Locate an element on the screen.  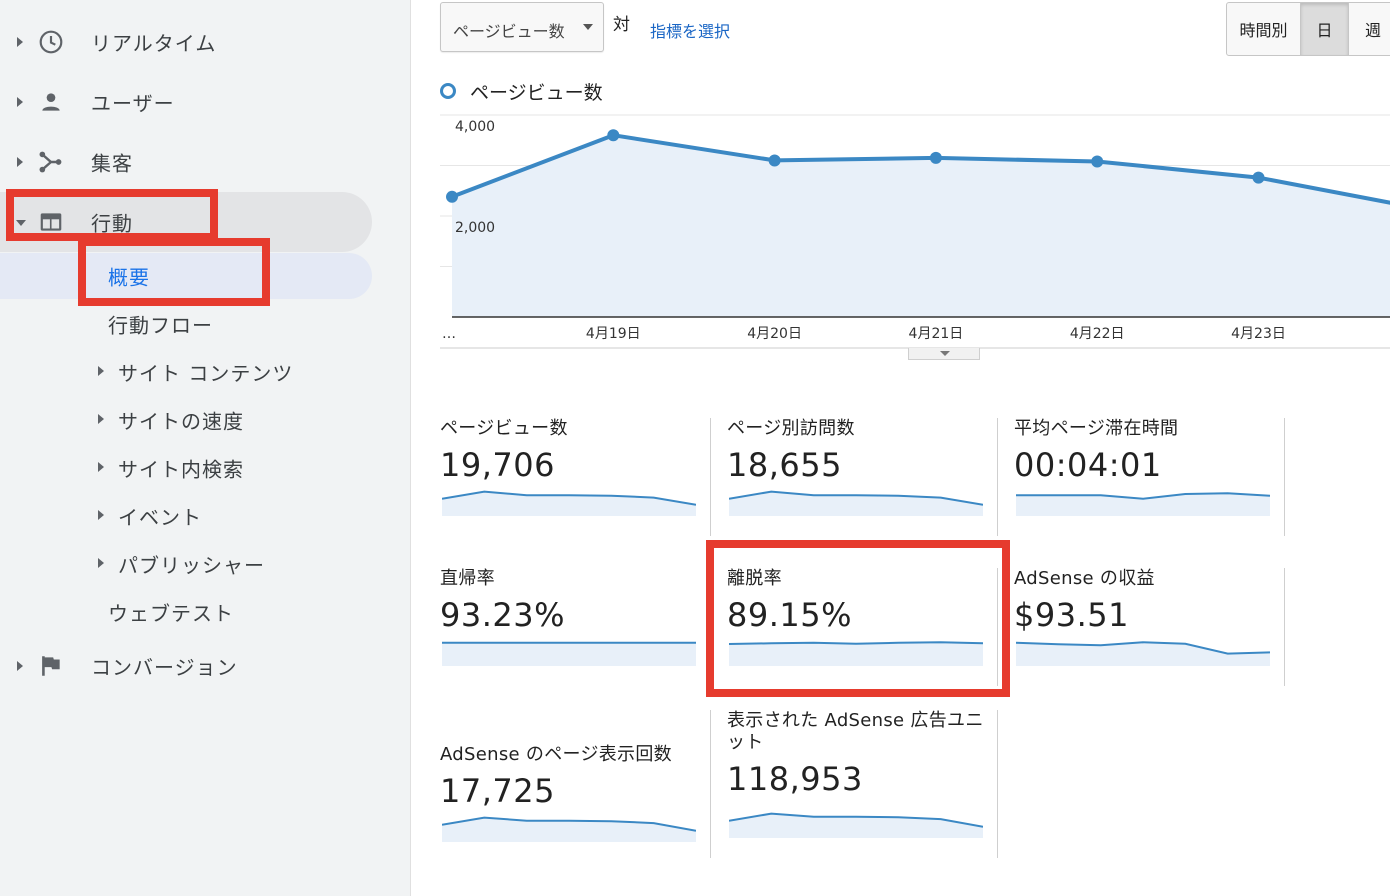
chart-x-tick-label: 4月21日 is located at coordinates (936, 334).